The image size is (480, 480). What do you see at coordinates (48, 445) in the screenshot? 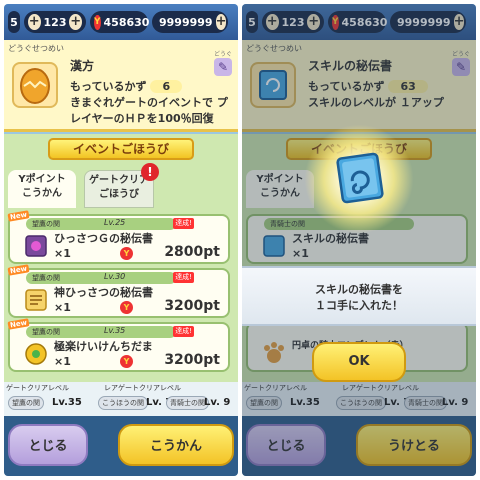
I see `close-button: とじる` at bounding box center [48, 445].